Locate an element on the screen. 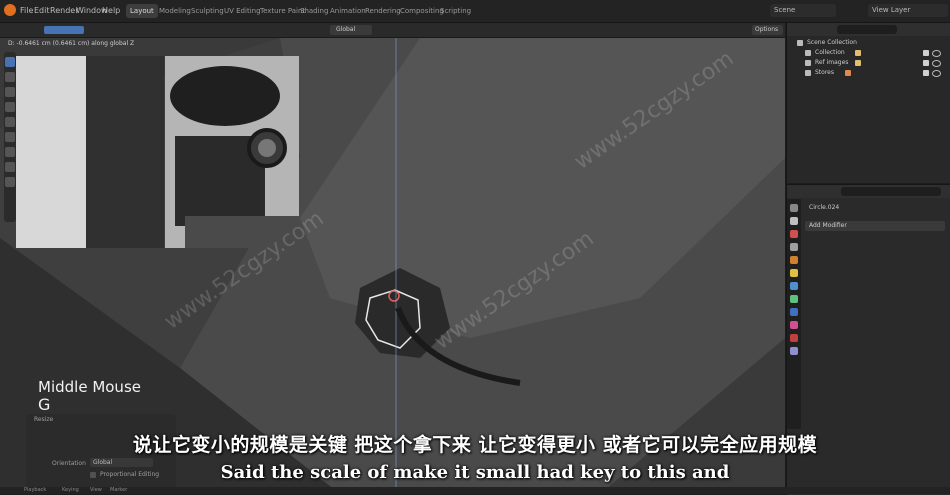 The width and height of the screenshot is (950, 495). cursor-tool-icon is located at coordinates (10, 77).